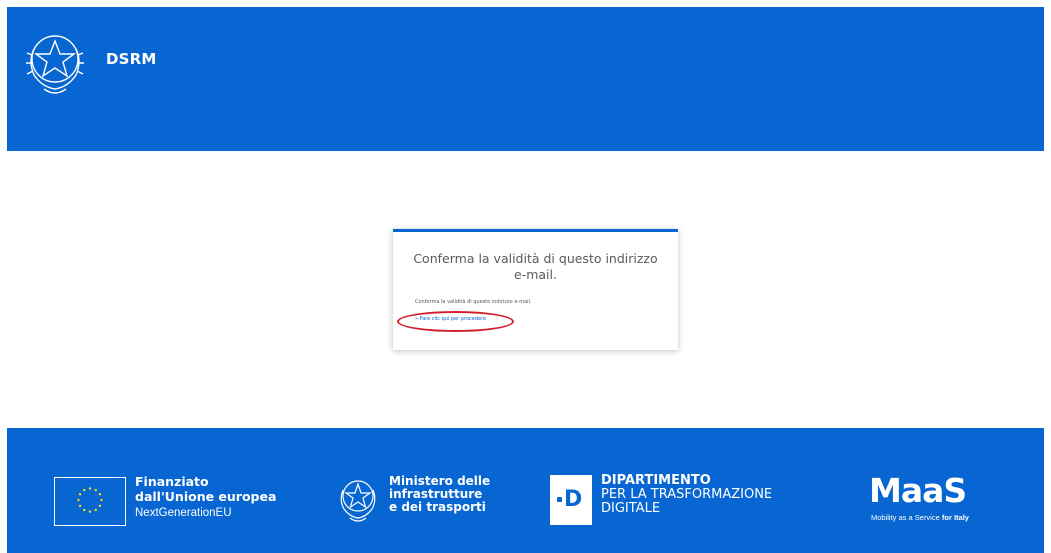  I want to click on maas-subtitle: Mobility as a Service for Italy, so click(920, 517).